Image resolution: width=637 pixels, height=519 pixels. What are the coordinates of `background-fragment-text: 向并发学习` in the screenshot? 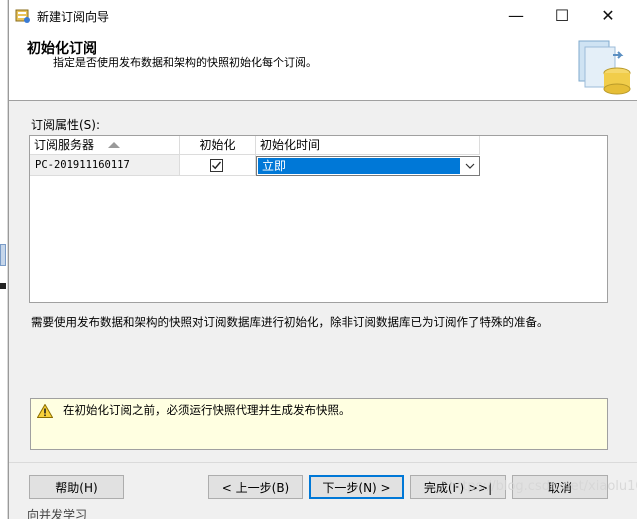 It's located at (57, 513).